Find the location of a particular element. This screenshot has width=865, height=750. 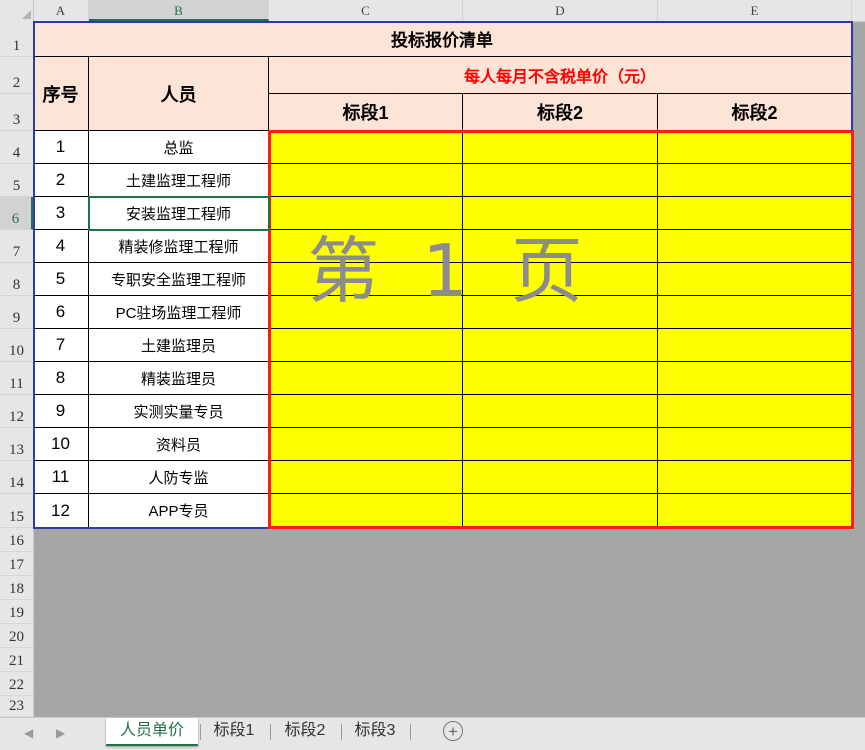

seq-cell: 4 is located at coordinates (61, 246).